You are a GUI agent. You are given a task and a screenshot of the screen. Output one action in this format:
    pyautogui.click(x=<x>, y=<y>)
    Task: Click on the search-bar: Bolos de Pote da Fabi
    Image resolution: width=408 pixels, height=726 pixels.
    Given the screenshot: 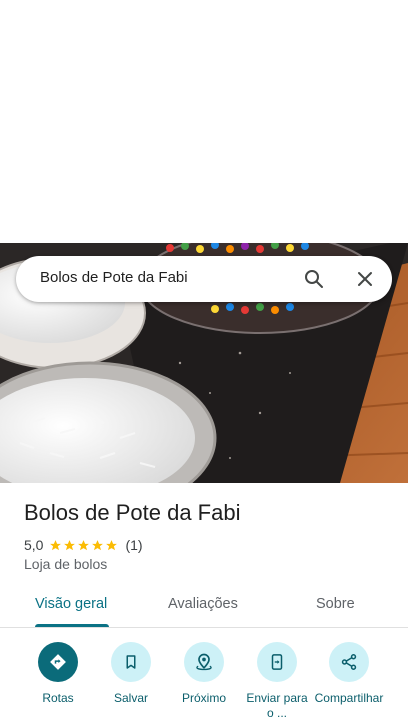 What is the action you would take?
    pyautogui.click(x=204, y=279)
    